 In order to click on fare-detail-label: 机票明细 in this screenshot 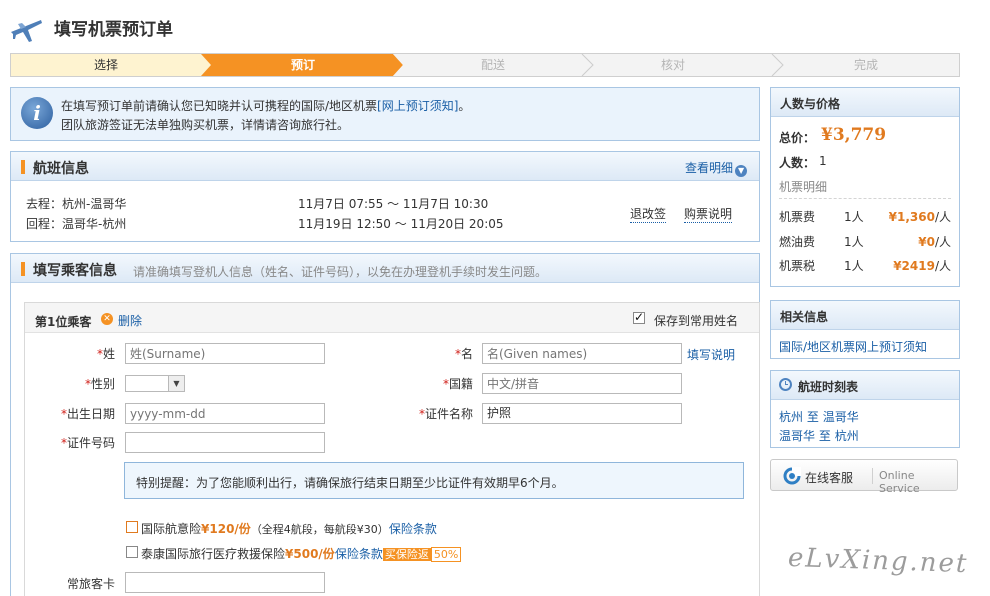, I will do `click(803, 187)`.